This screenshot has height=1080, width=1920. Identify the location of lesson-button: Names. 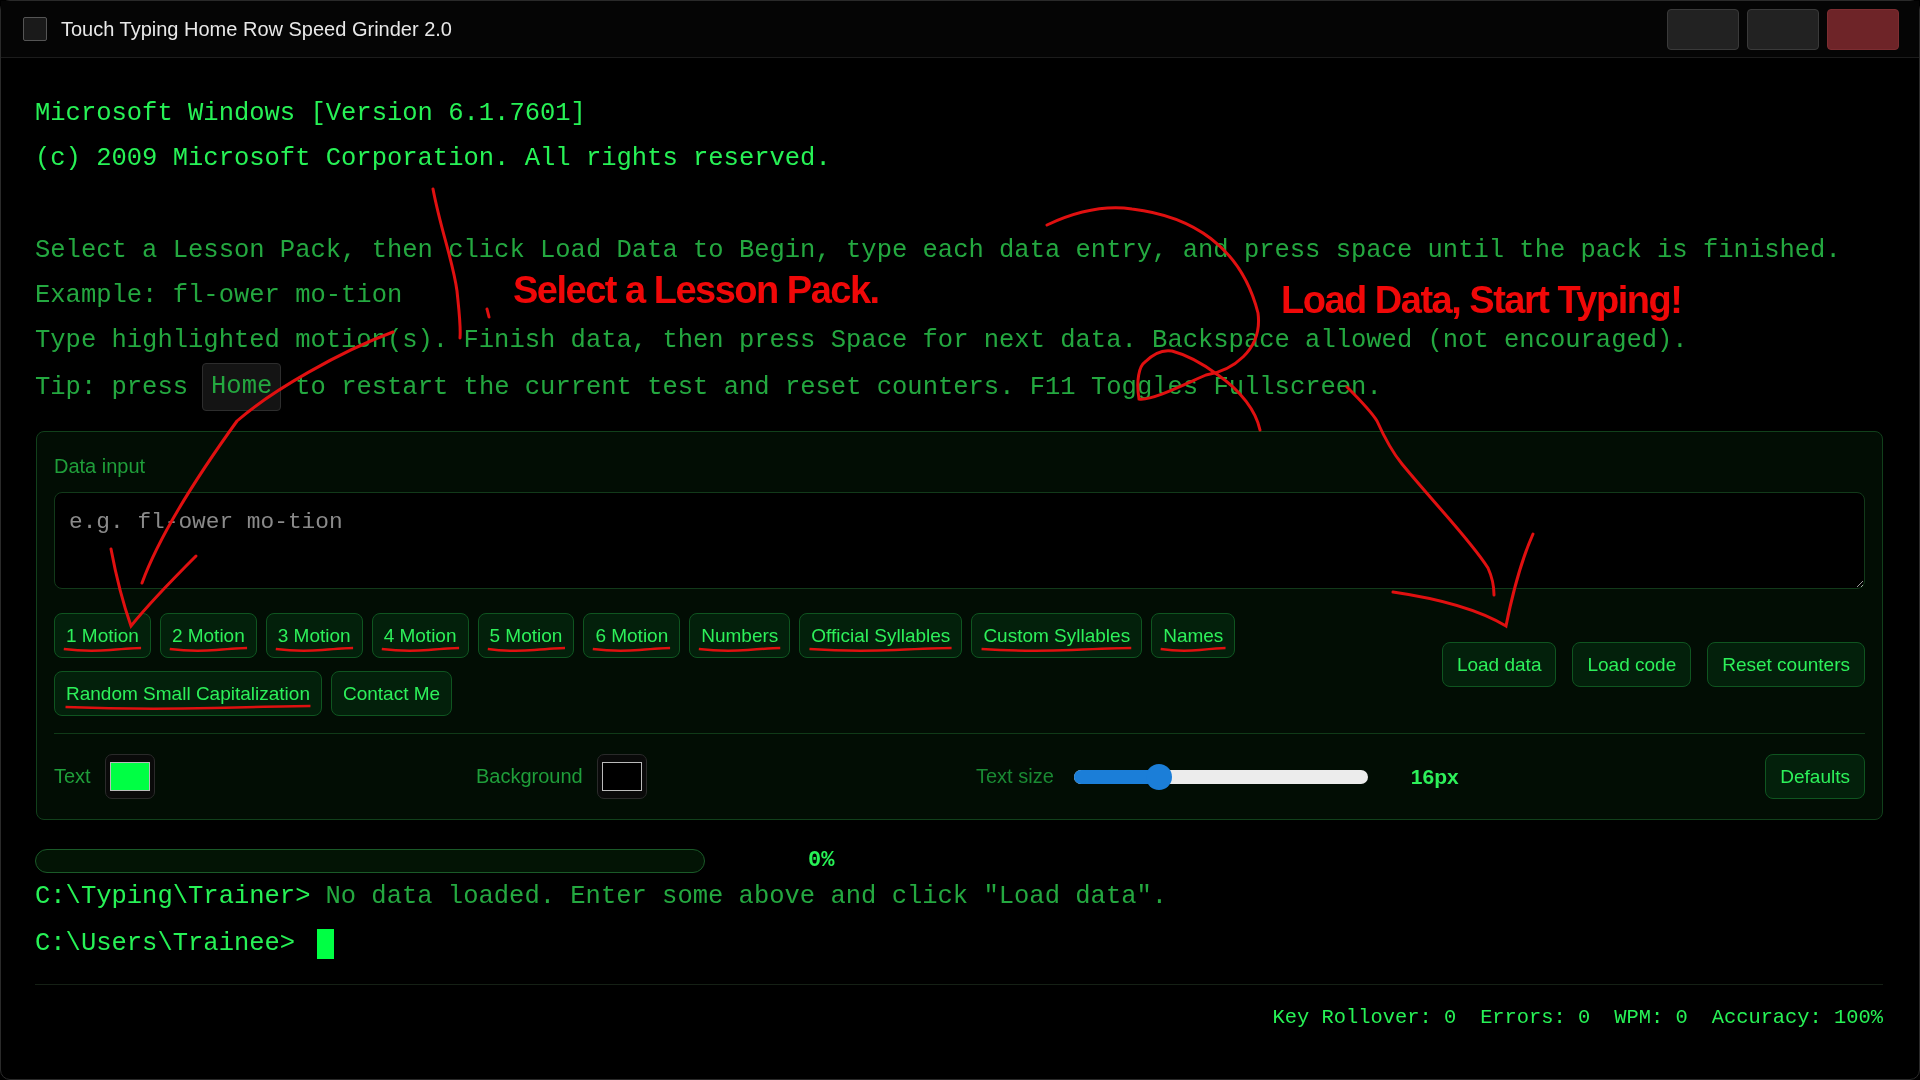
(1193, 635).